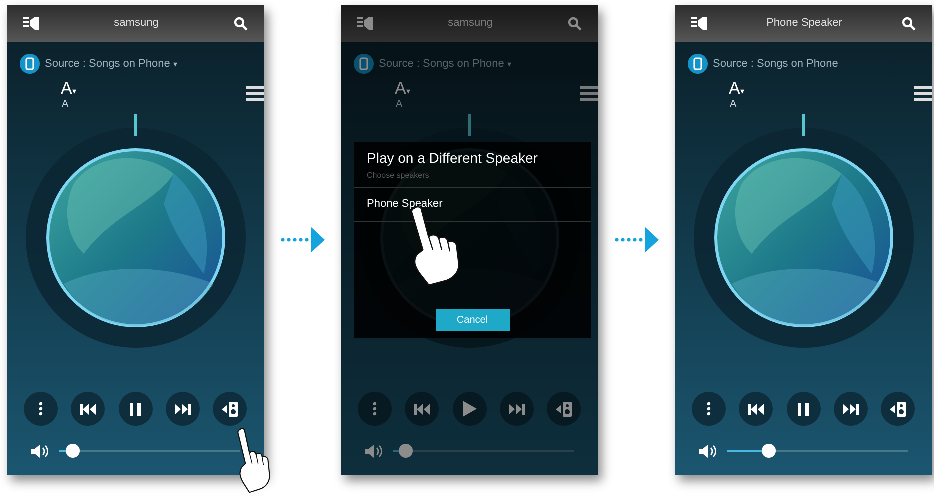 The height and width of the screenshot is (494, 934). I want to click on dialog-subtitle: Choose speakers, so click(398, 176).